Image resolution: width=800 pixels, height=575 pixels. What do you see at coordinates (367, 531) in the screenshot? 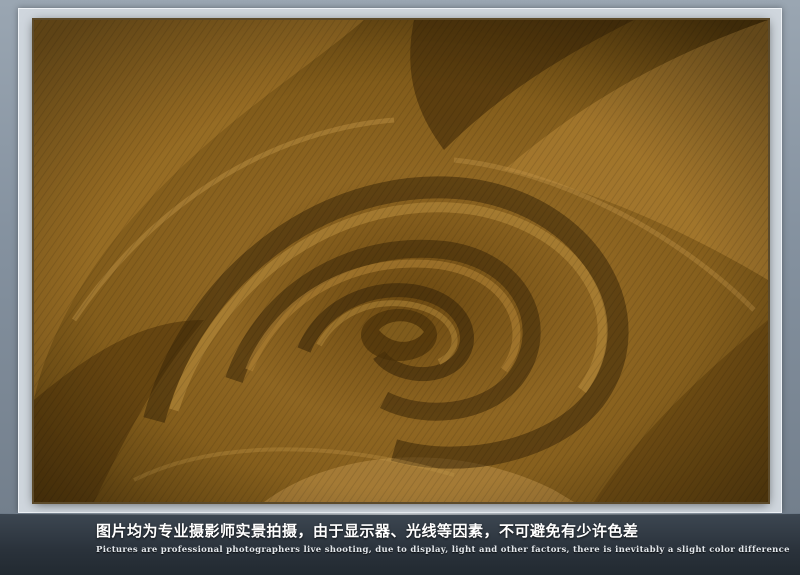
I see `caption-chinese: 图片均为专业摄影师实景拍摄，由于显示器、光线等因素，不可避免有少许色差` at bounding box center [367, 531].